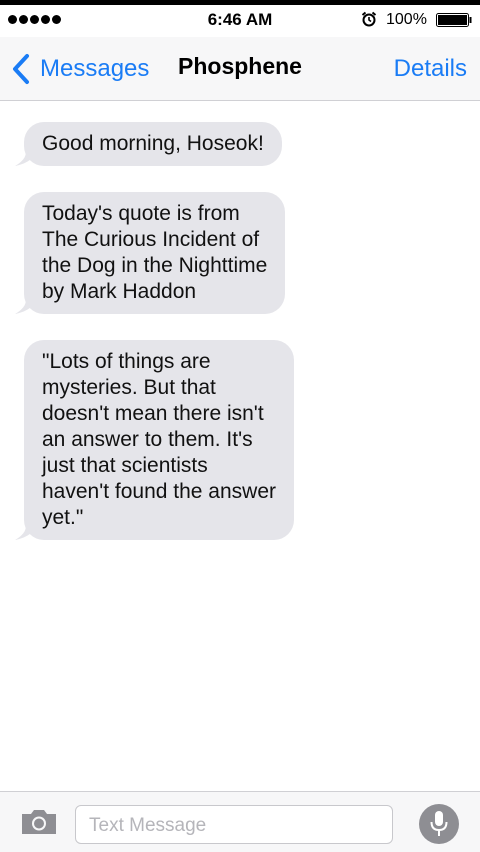 The width and height of the screenshot is (480, 852). Describe the element at coordinates (240, 21) in the screenshot. I see `status-bar: 6:46 AM 100%` at that location.